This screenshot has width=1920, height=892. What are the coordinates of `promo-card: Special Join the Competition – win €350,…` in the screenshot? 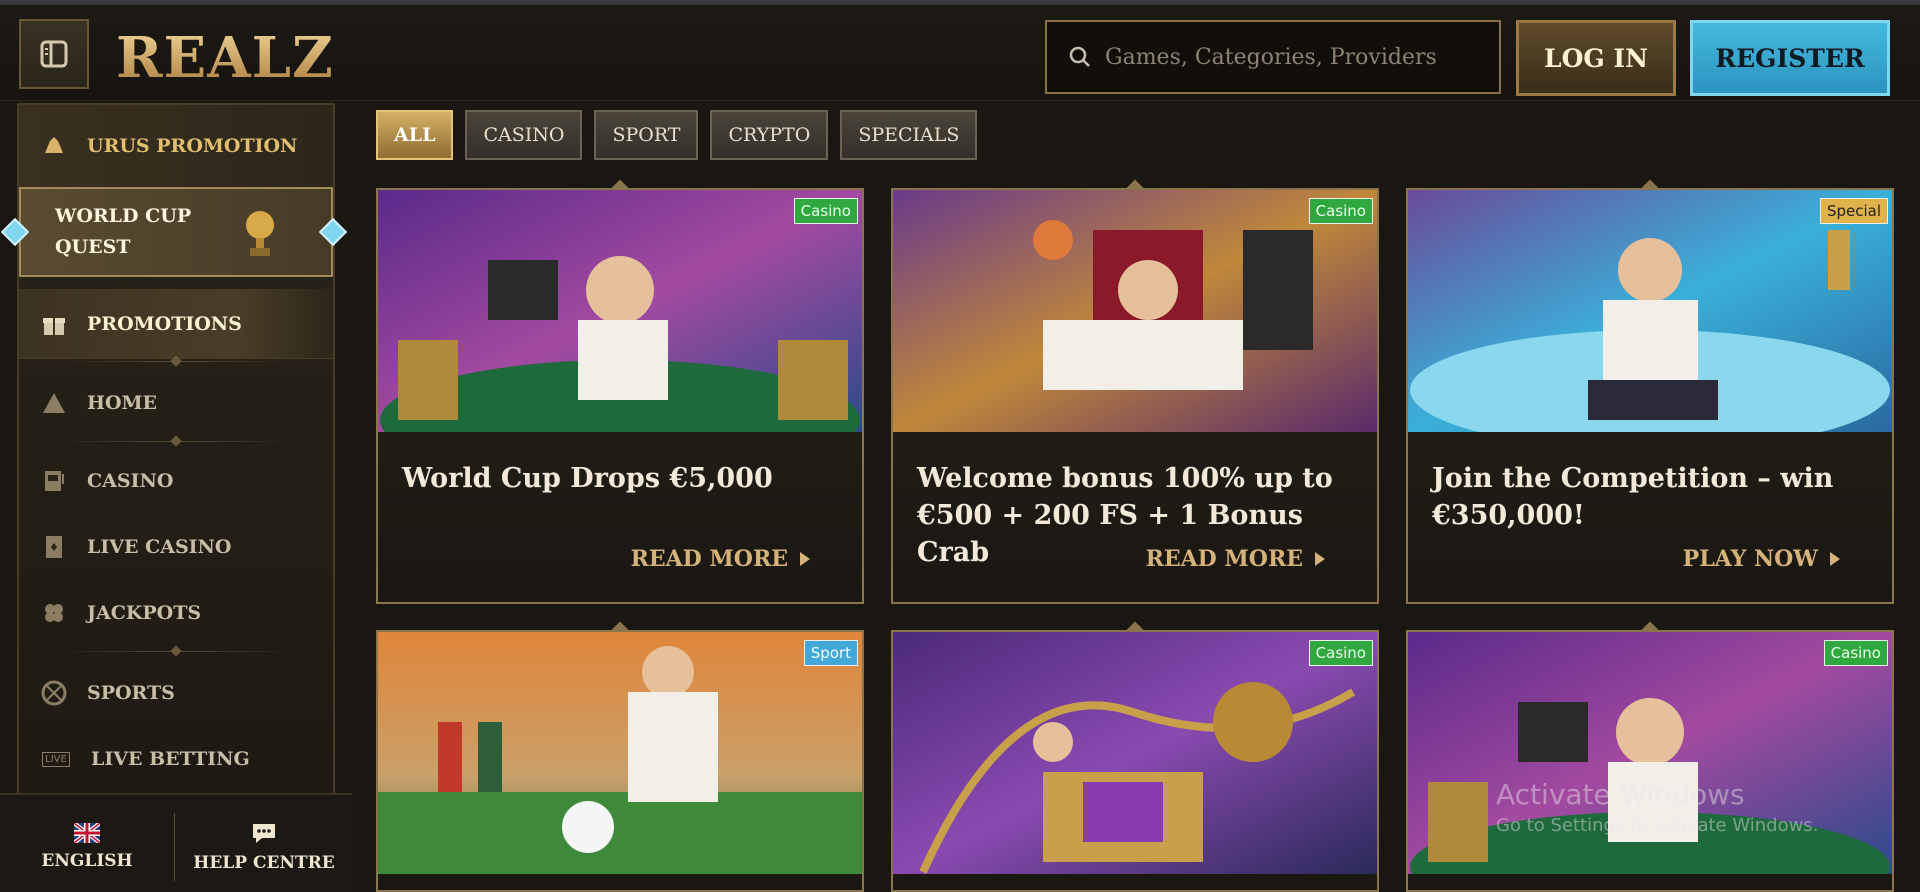 It's located at (1650, 391).